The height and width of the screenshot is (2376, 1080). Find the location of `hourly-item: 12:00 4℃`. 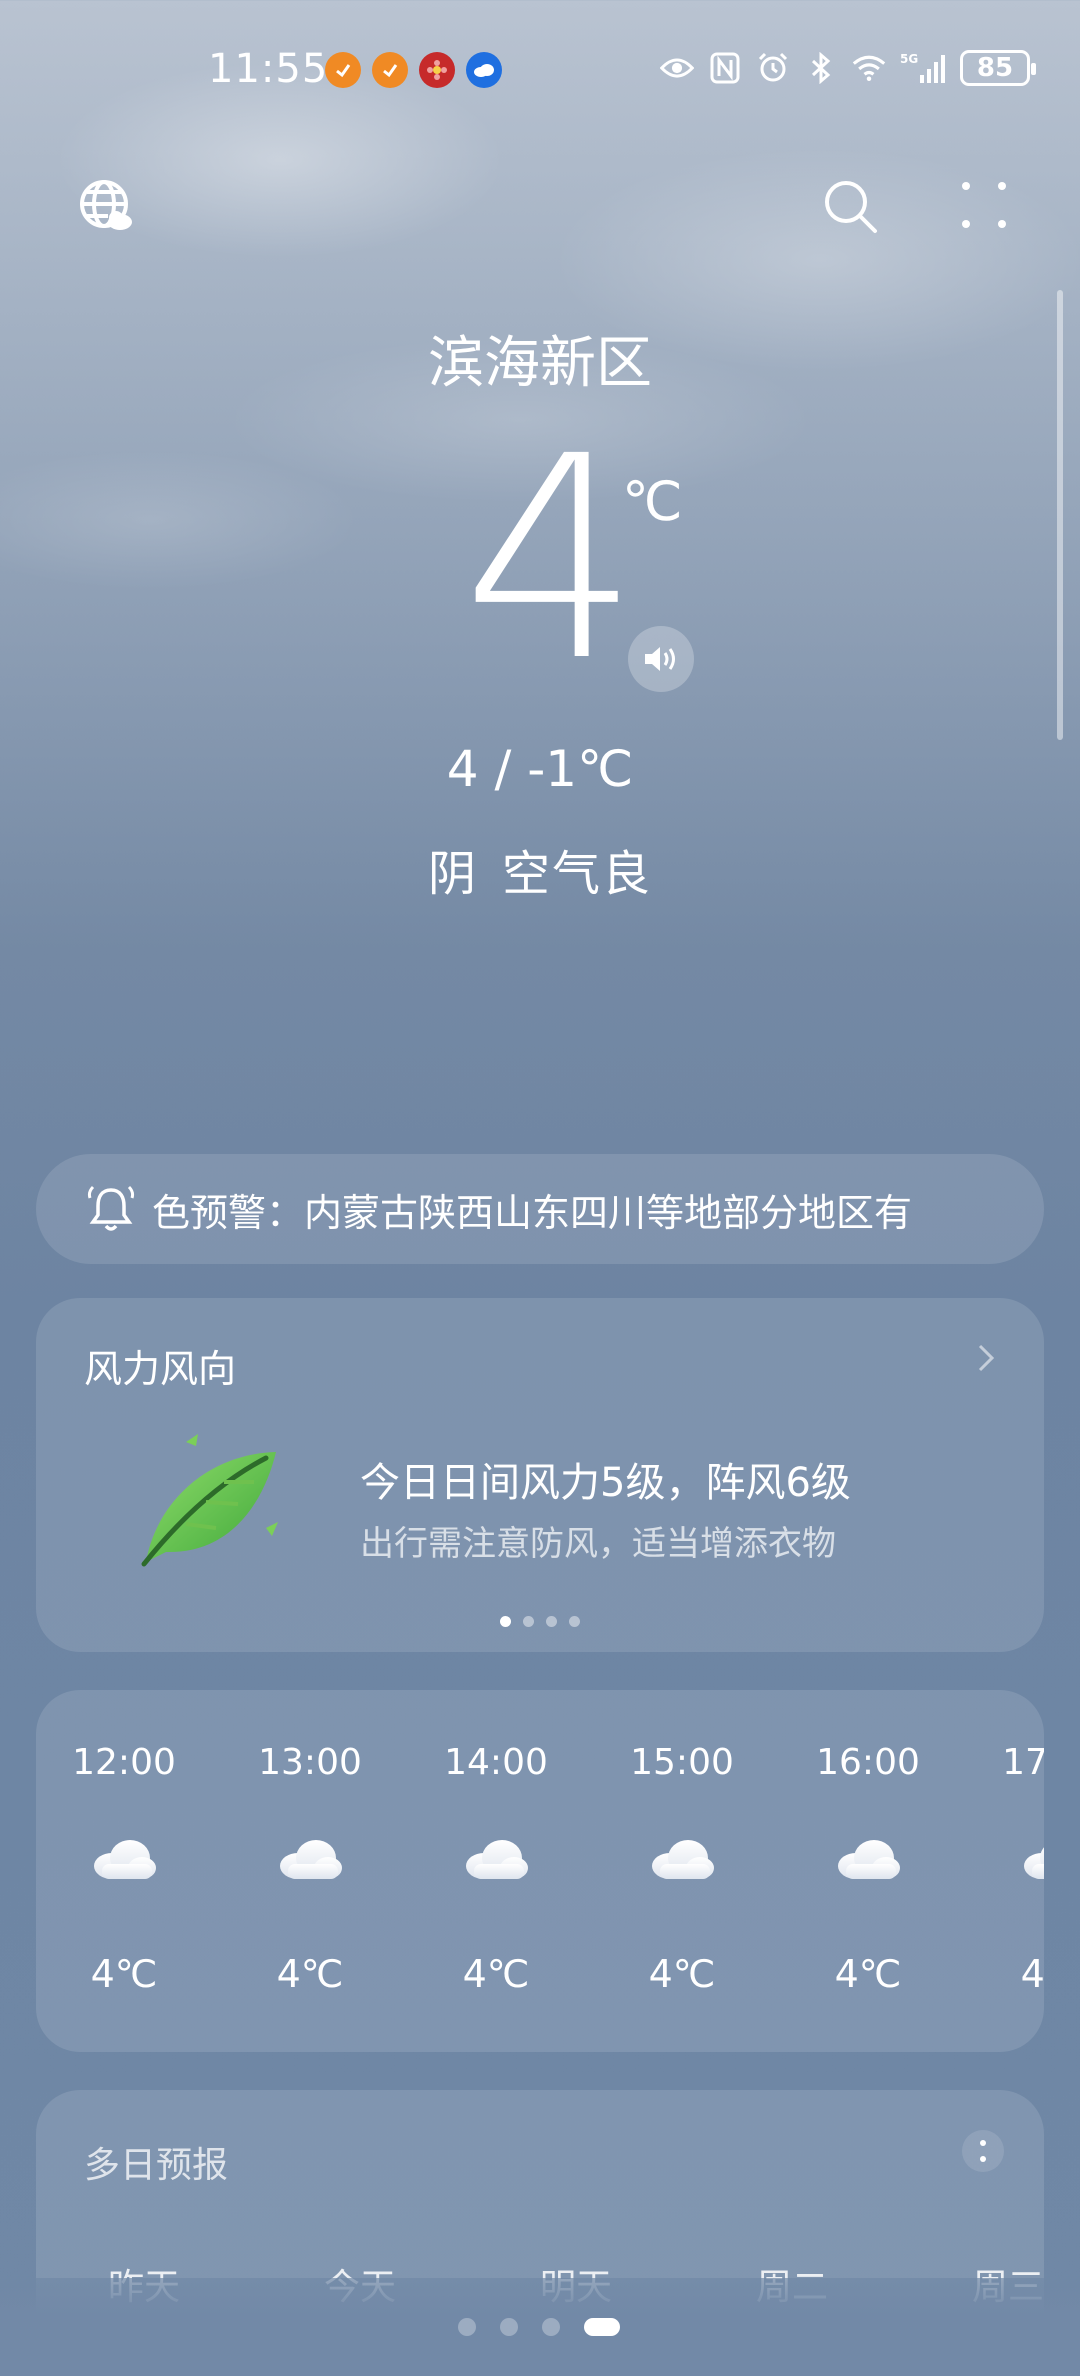

hourly-item: 12:00 4℃ is located at coordinates (124, 1871).